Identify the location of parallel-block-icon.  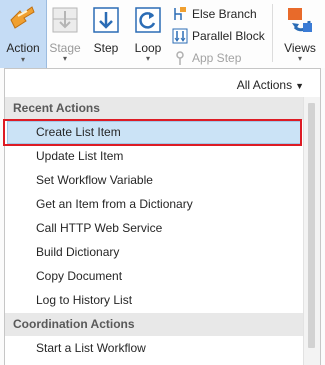
(180, 36).